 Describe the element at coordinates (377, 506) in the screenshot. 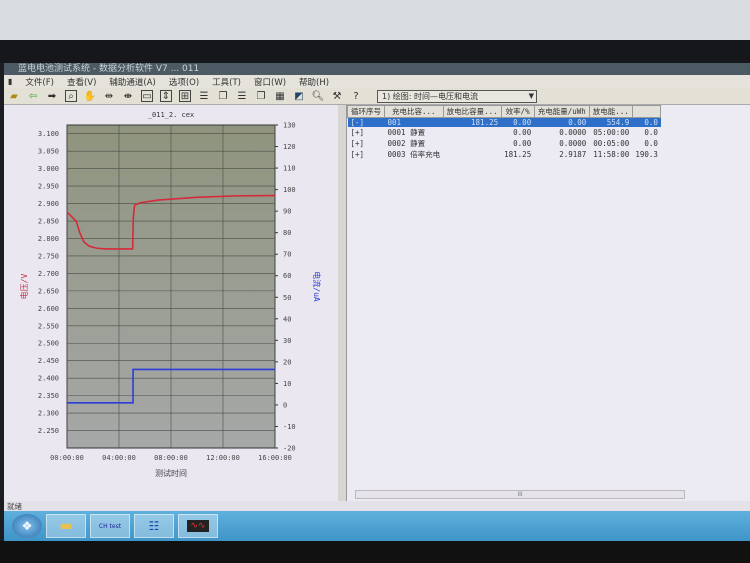

I see `status-bar: 就绪` at that location.